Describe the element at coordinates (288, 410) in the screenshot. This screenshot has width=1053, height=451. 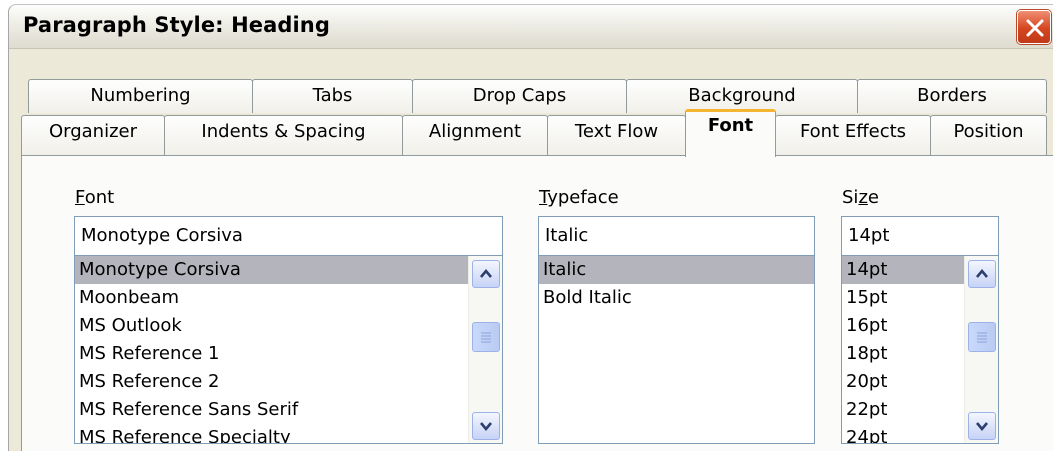
I see `list-item: MS Reference Sans Serif` at that location.